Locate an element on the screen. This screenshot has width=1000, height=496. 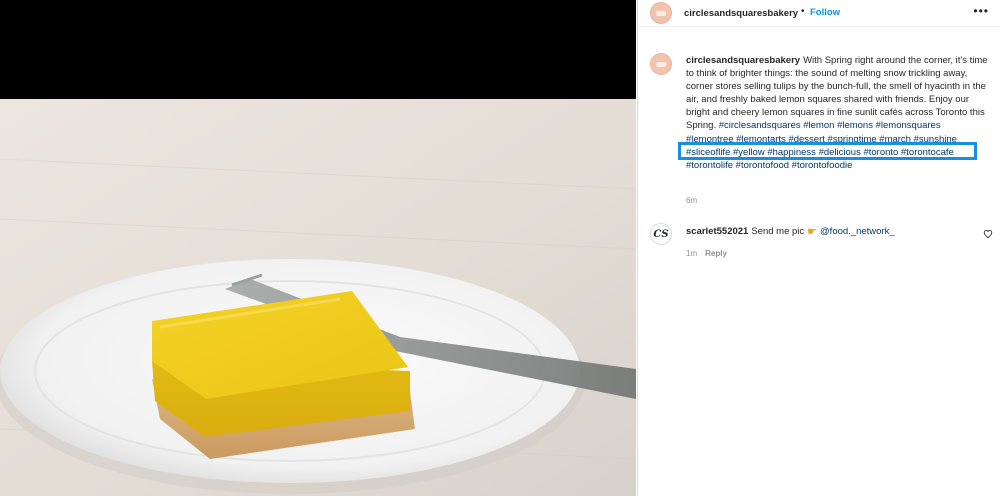
comment-timestamp: 1m is located at coordinates (691, 253).